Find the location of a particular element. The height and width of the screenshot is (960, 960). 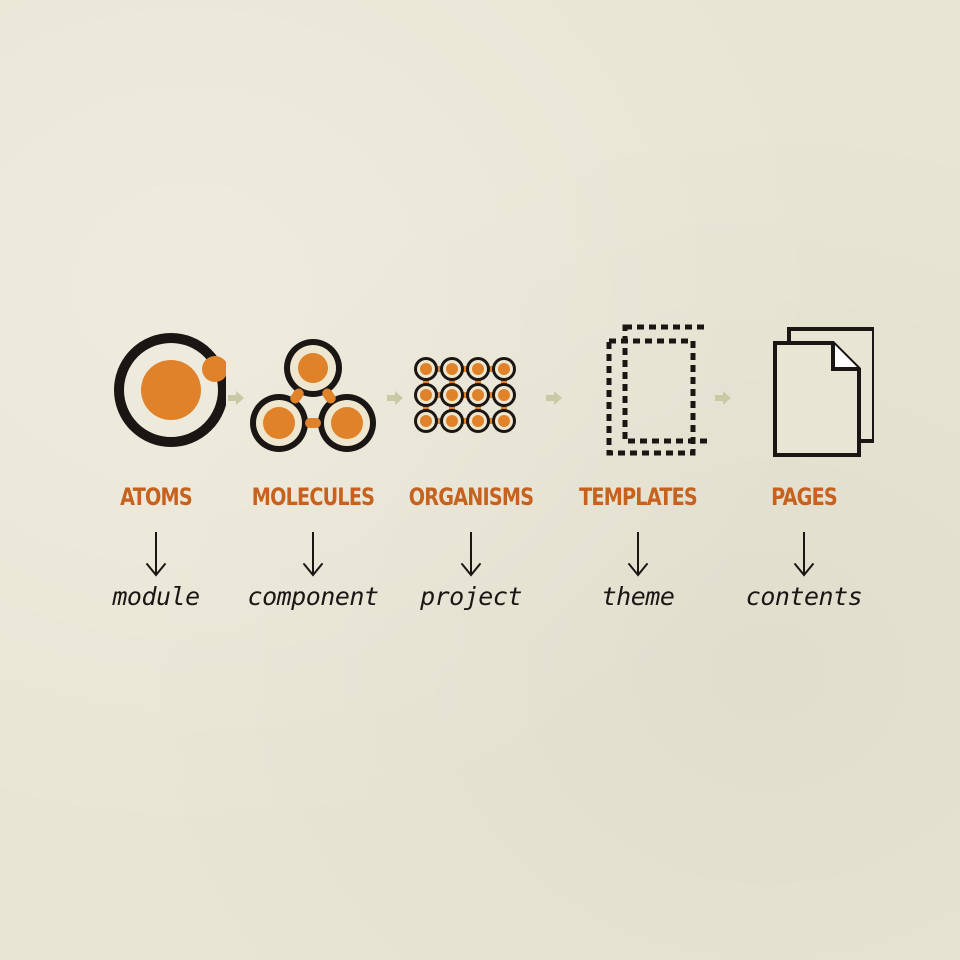

molecule-icon is located at coordinates (313, 395).